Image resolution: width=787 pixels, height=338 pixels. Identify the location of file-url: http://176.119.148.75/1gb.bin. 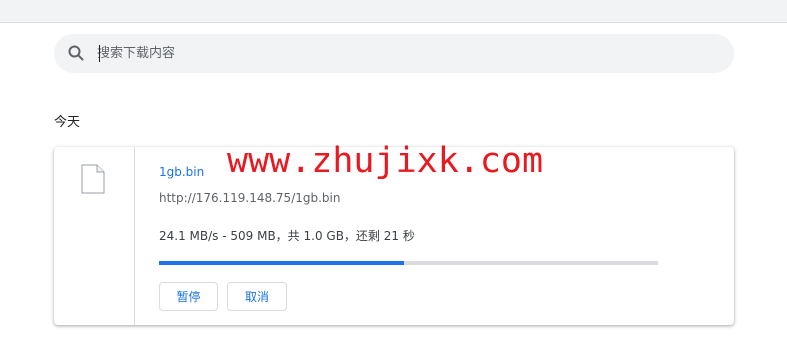
(249, 198).